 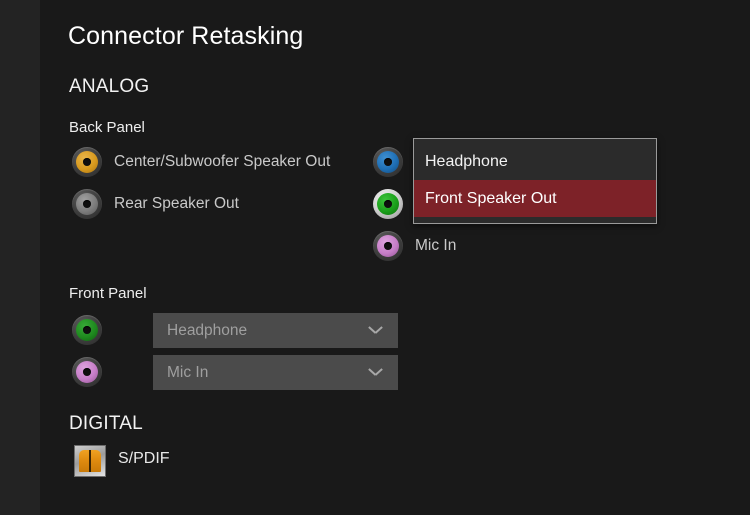 I want to click on front-panel-combo-headphone: Headphone, so click(x=275, y=330).